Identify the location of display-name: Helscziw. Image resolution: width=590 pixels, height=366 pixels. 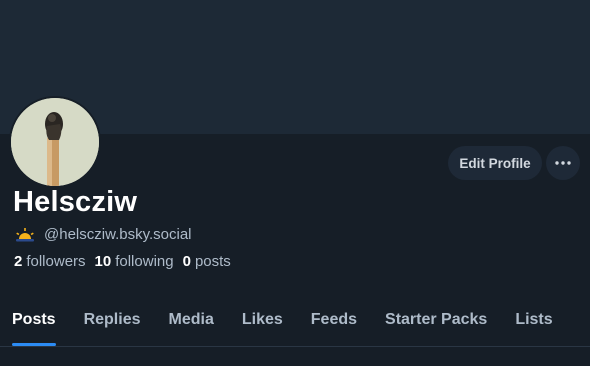
(75, 202).